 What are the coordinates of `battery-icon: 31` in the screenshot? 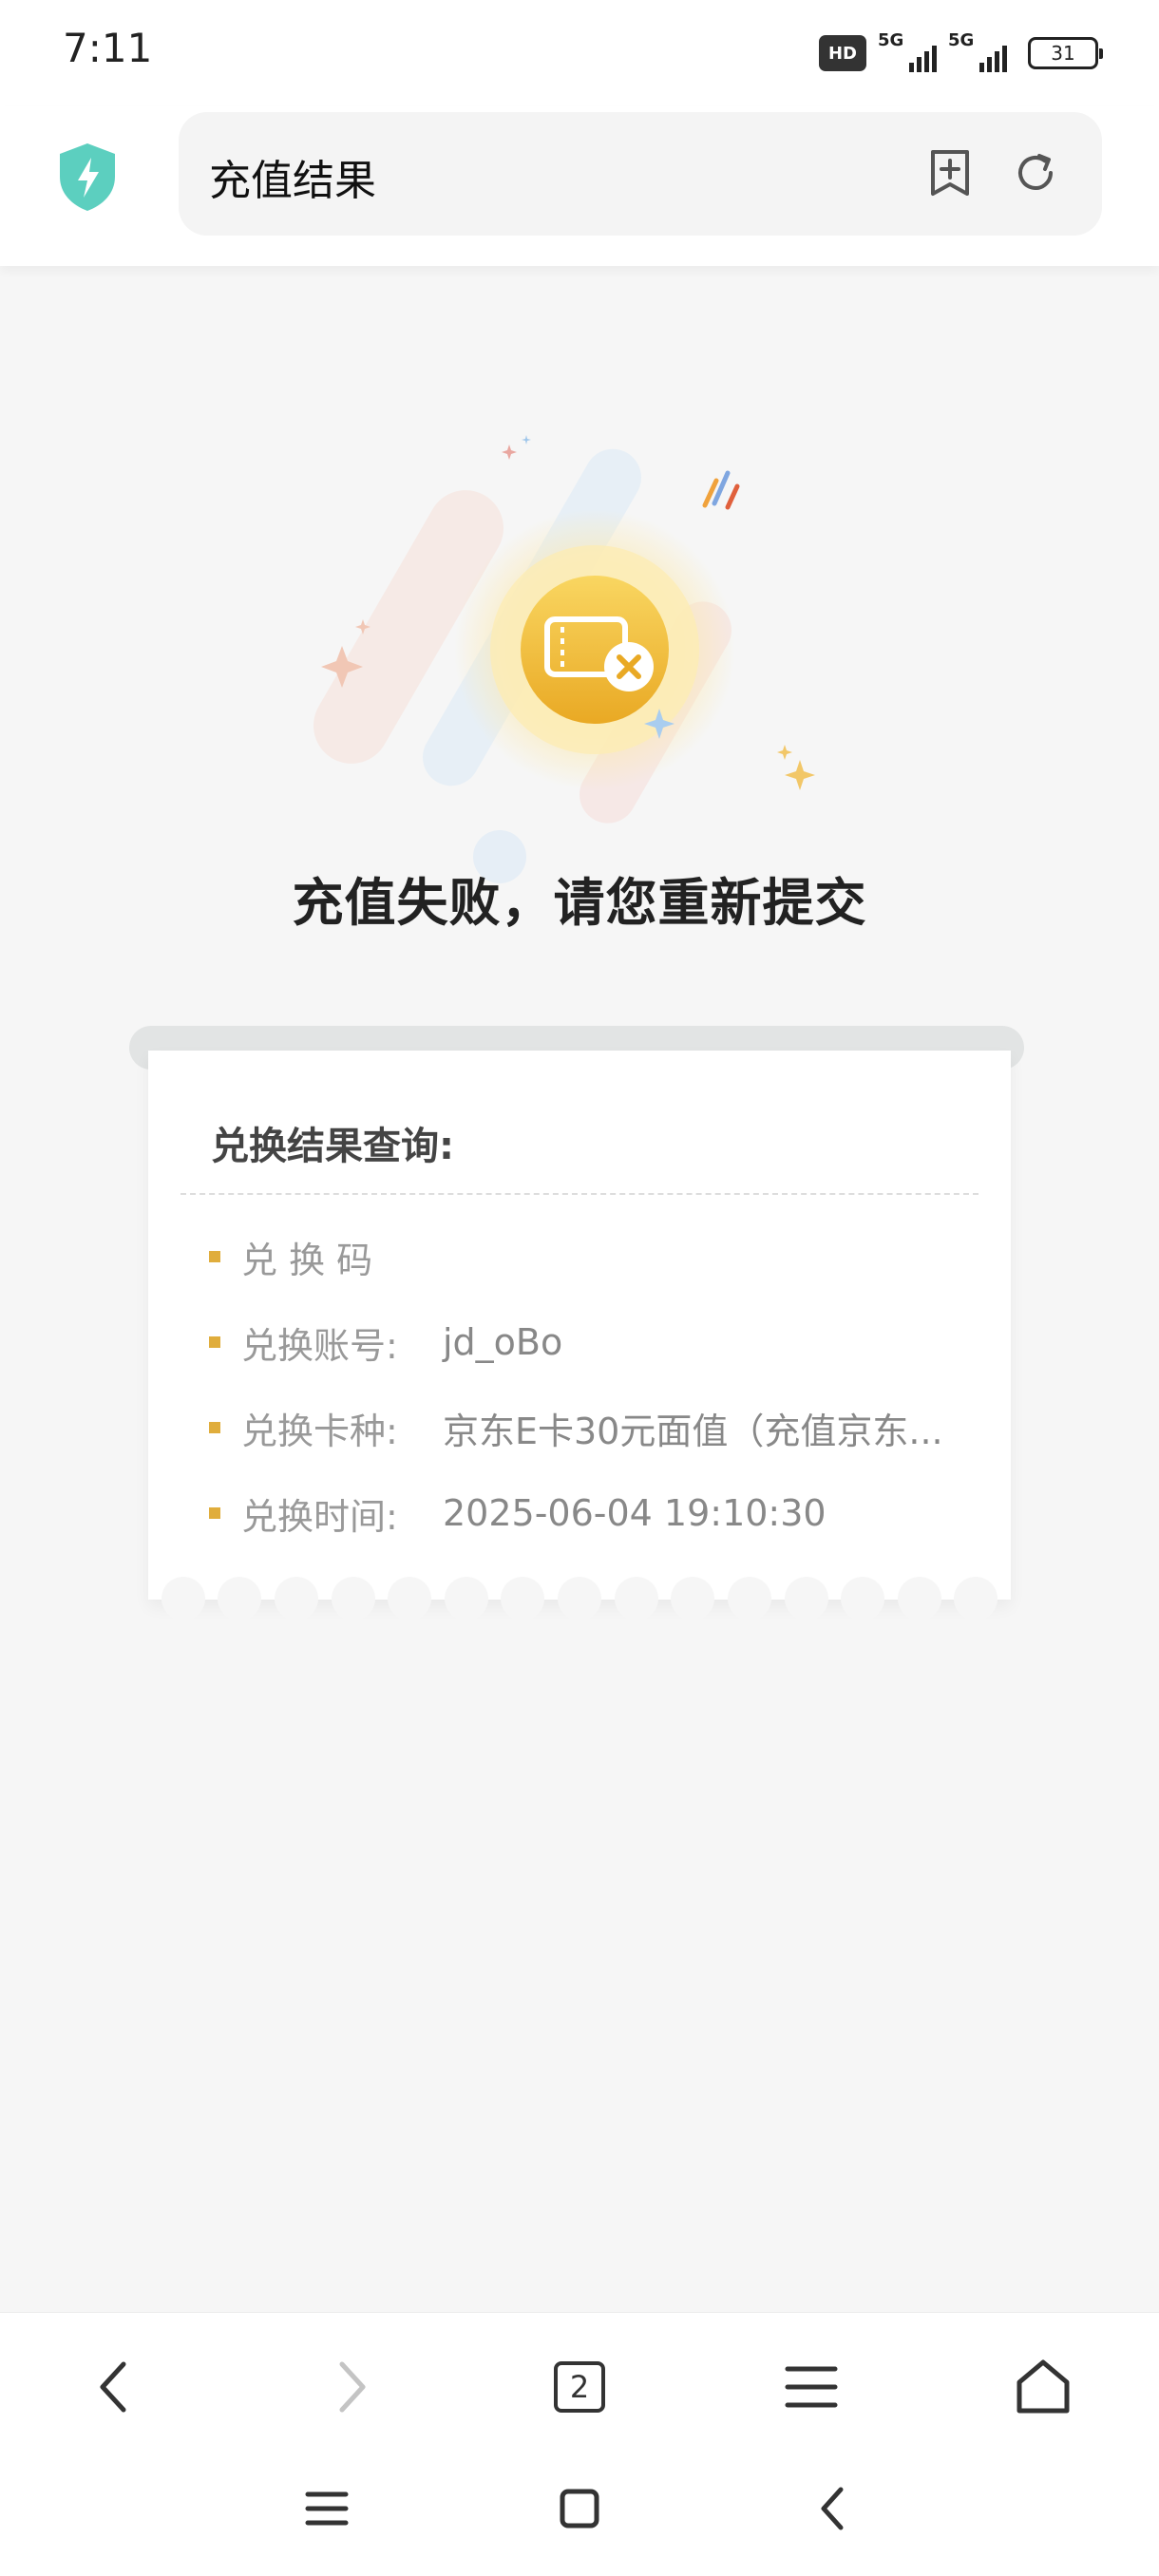 It's located at (1065, 53).